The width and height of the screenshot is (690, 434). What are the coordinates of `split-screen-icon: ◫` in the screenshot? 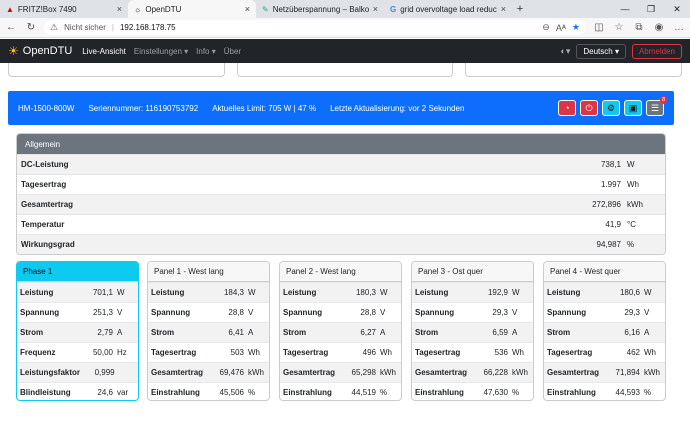 It's located at (599, 27).